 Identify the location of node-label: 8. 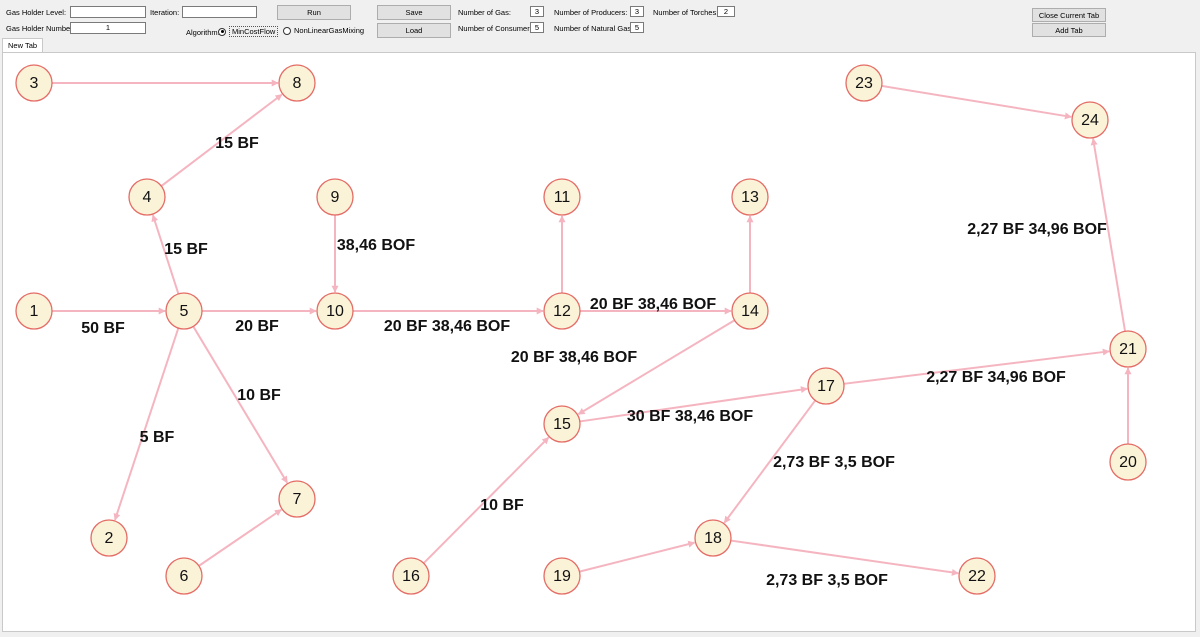
(297, 83).